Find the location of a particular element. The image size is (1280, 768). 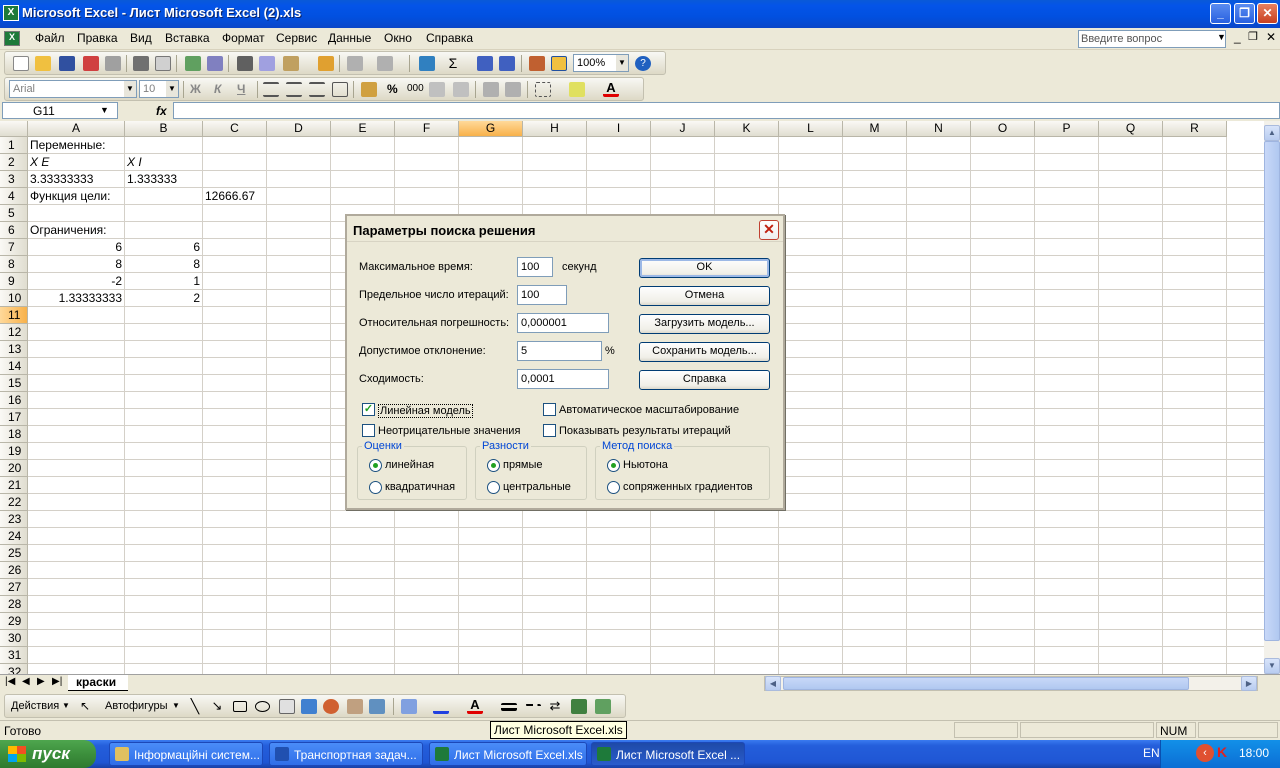

cut-icon is located at coordinates (245, 63).